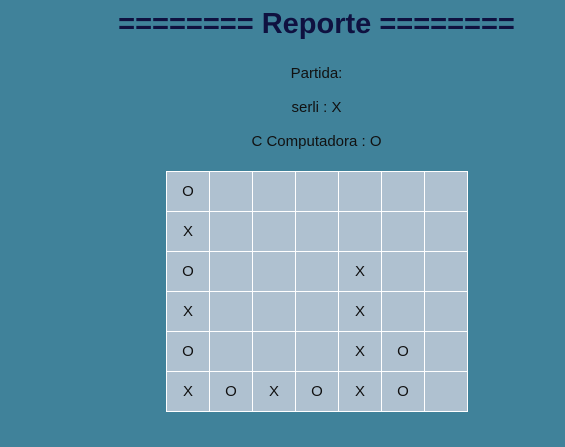 The width and height of the screenshot is (565, 447). What do you see at coordinates (316, 24) in the screenshot?
I see `report-title: ======== Reporte ========` at bounding box center [316, 24].